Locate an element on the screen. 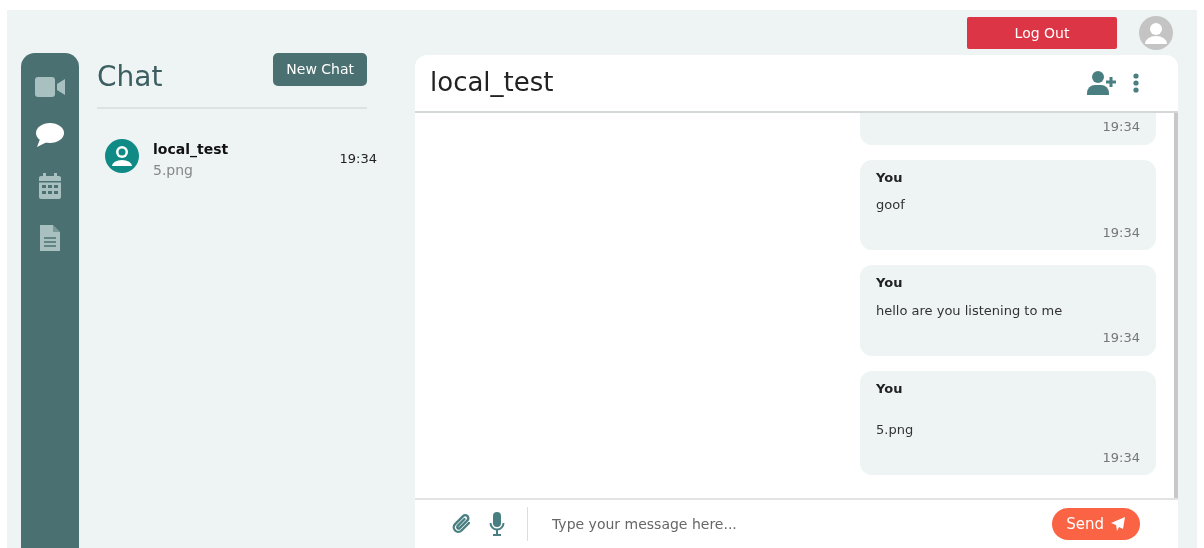 The width and height of the screenshot is (1204, 548). message-text: goof is located at coordinates (891, 205).